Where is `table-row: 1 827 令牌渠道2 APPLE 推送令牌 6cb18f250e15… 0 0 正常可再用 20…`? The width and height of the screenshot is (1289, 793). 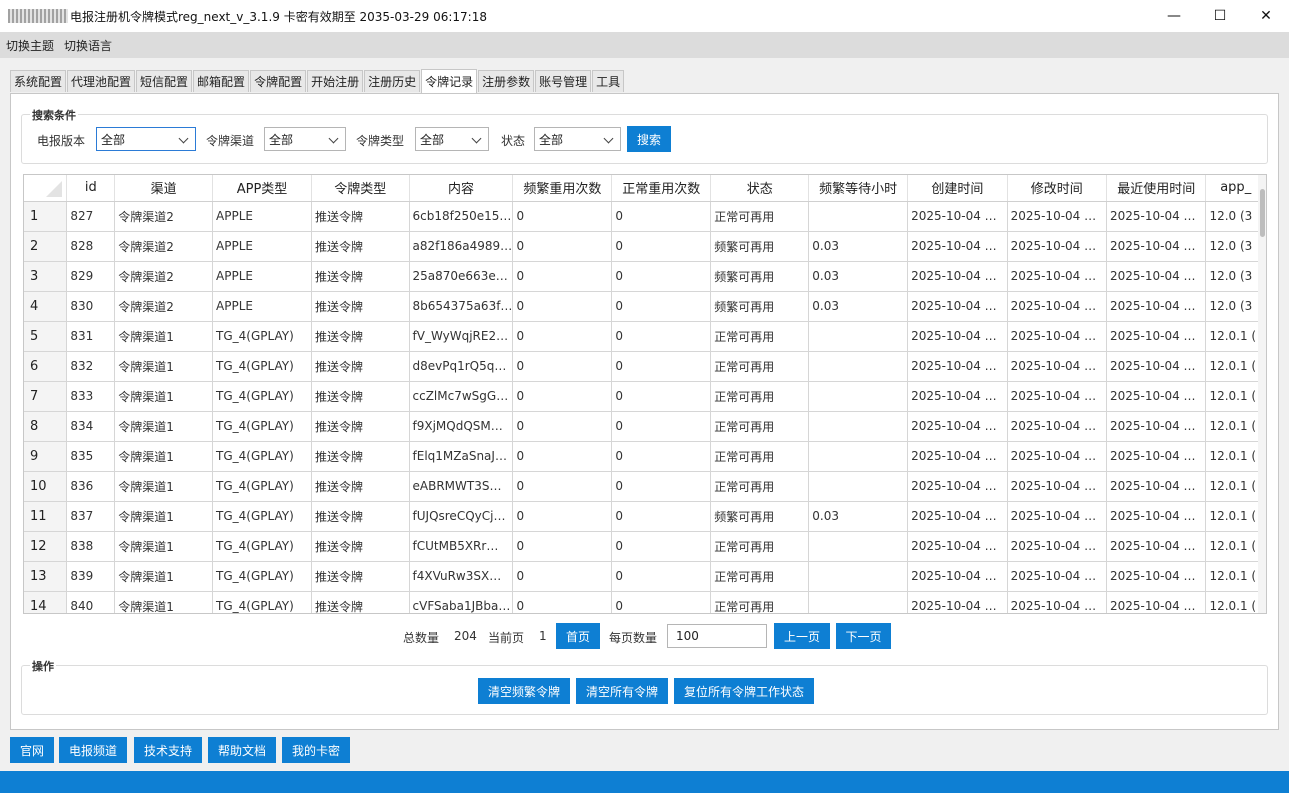
table-row: 1 827 令牌渠道2 APPLE 推送令牌 6cb18f250e15… 0 0 正常可再用 20… is located at coordinates (645, 216).